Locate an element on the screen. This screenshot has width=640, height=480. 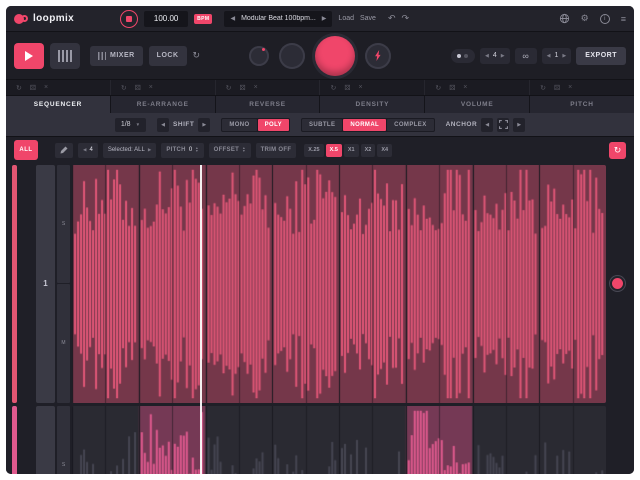
loop-infinity-button: ∞ is located at coordinates (525, 55).